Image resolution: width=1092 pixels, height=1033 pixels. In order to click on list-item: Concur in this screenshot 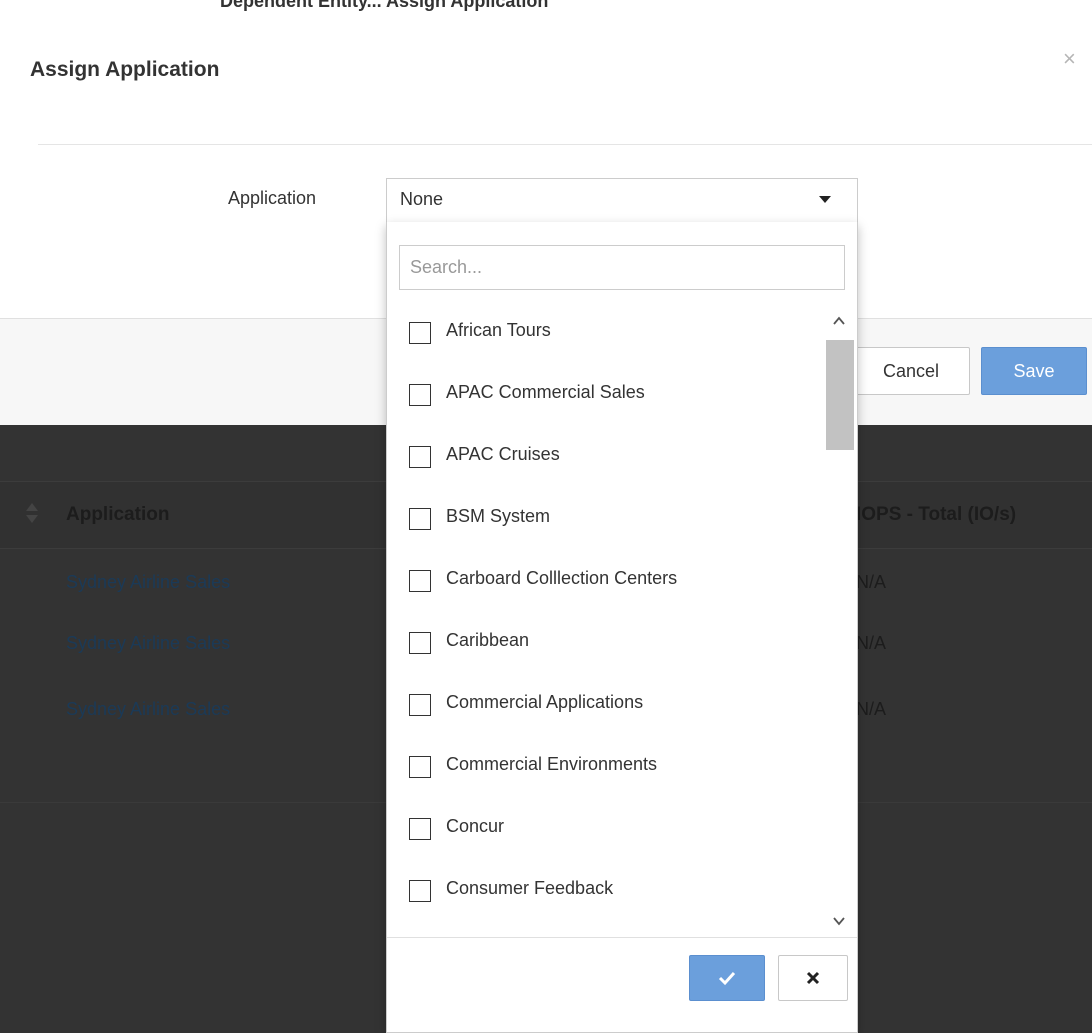, I will do `click(606, 829)`.